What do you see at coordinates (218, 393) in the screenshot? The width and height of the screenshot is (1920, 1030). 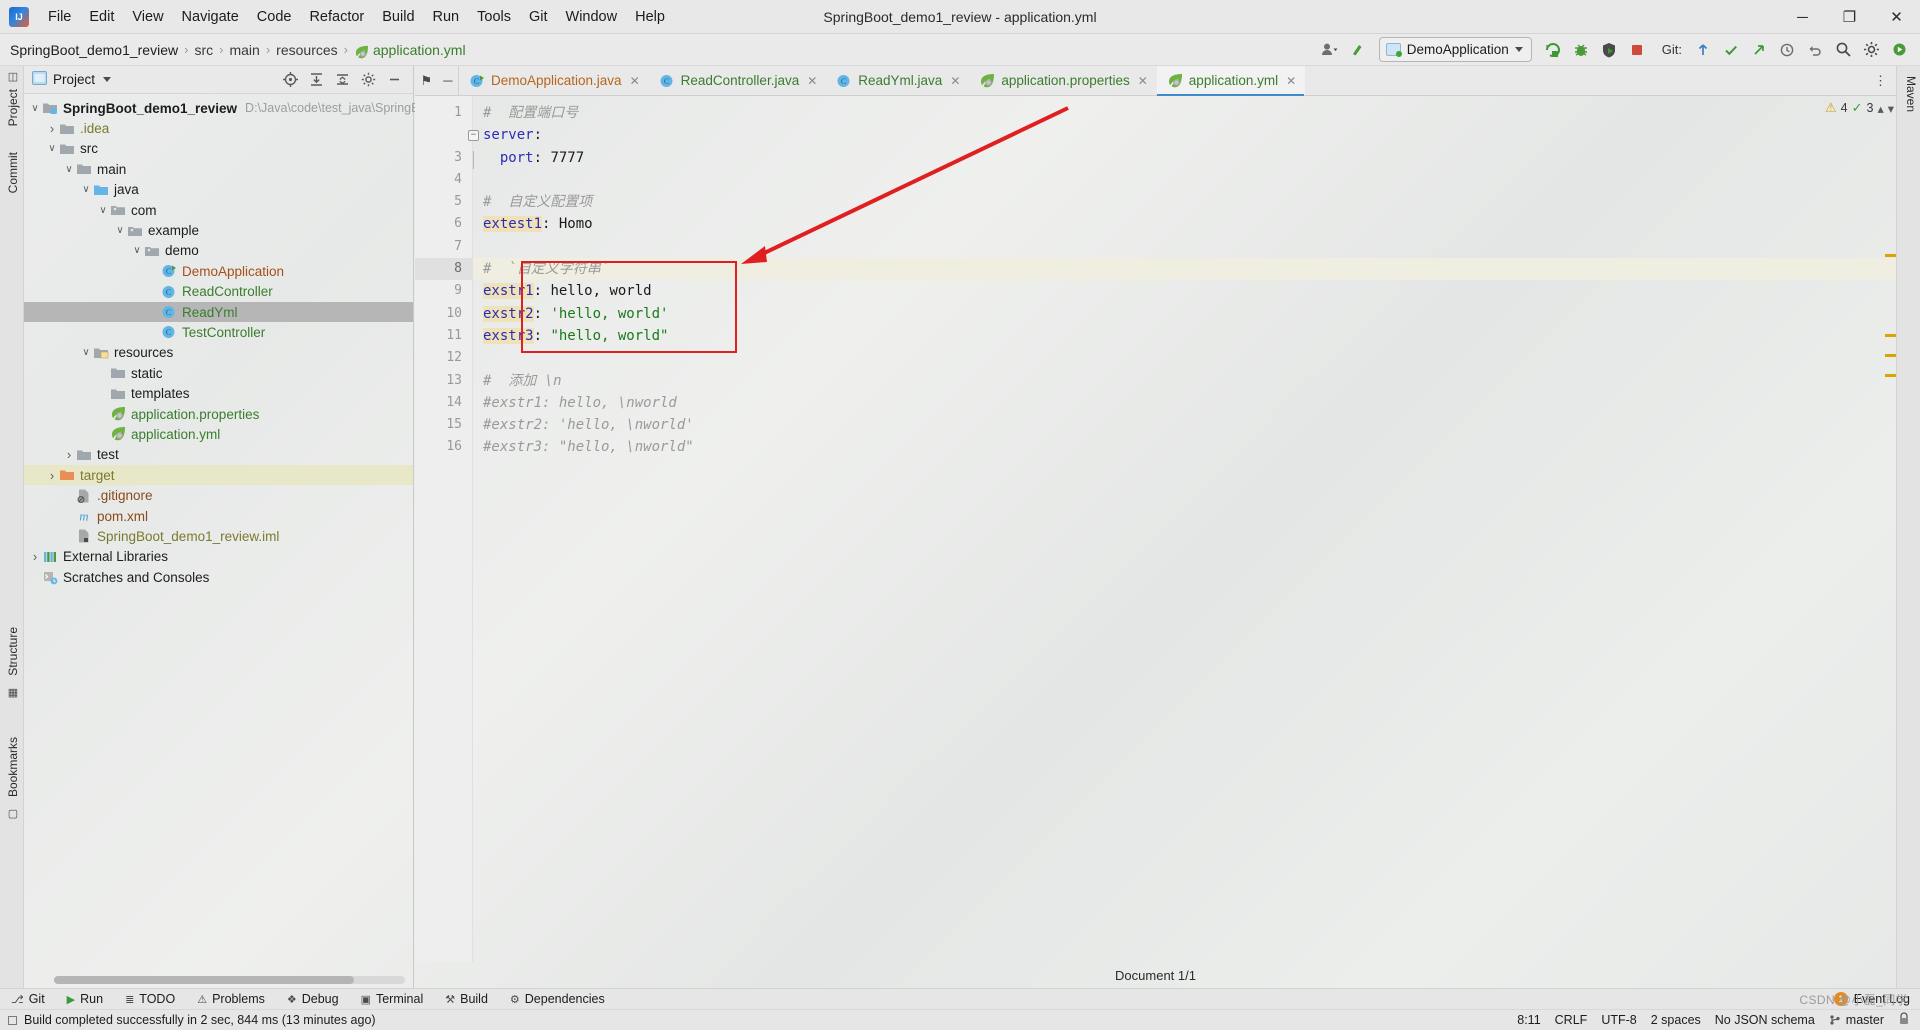 I see `tree-node-templates: templates` at bounding box center [218, 393].